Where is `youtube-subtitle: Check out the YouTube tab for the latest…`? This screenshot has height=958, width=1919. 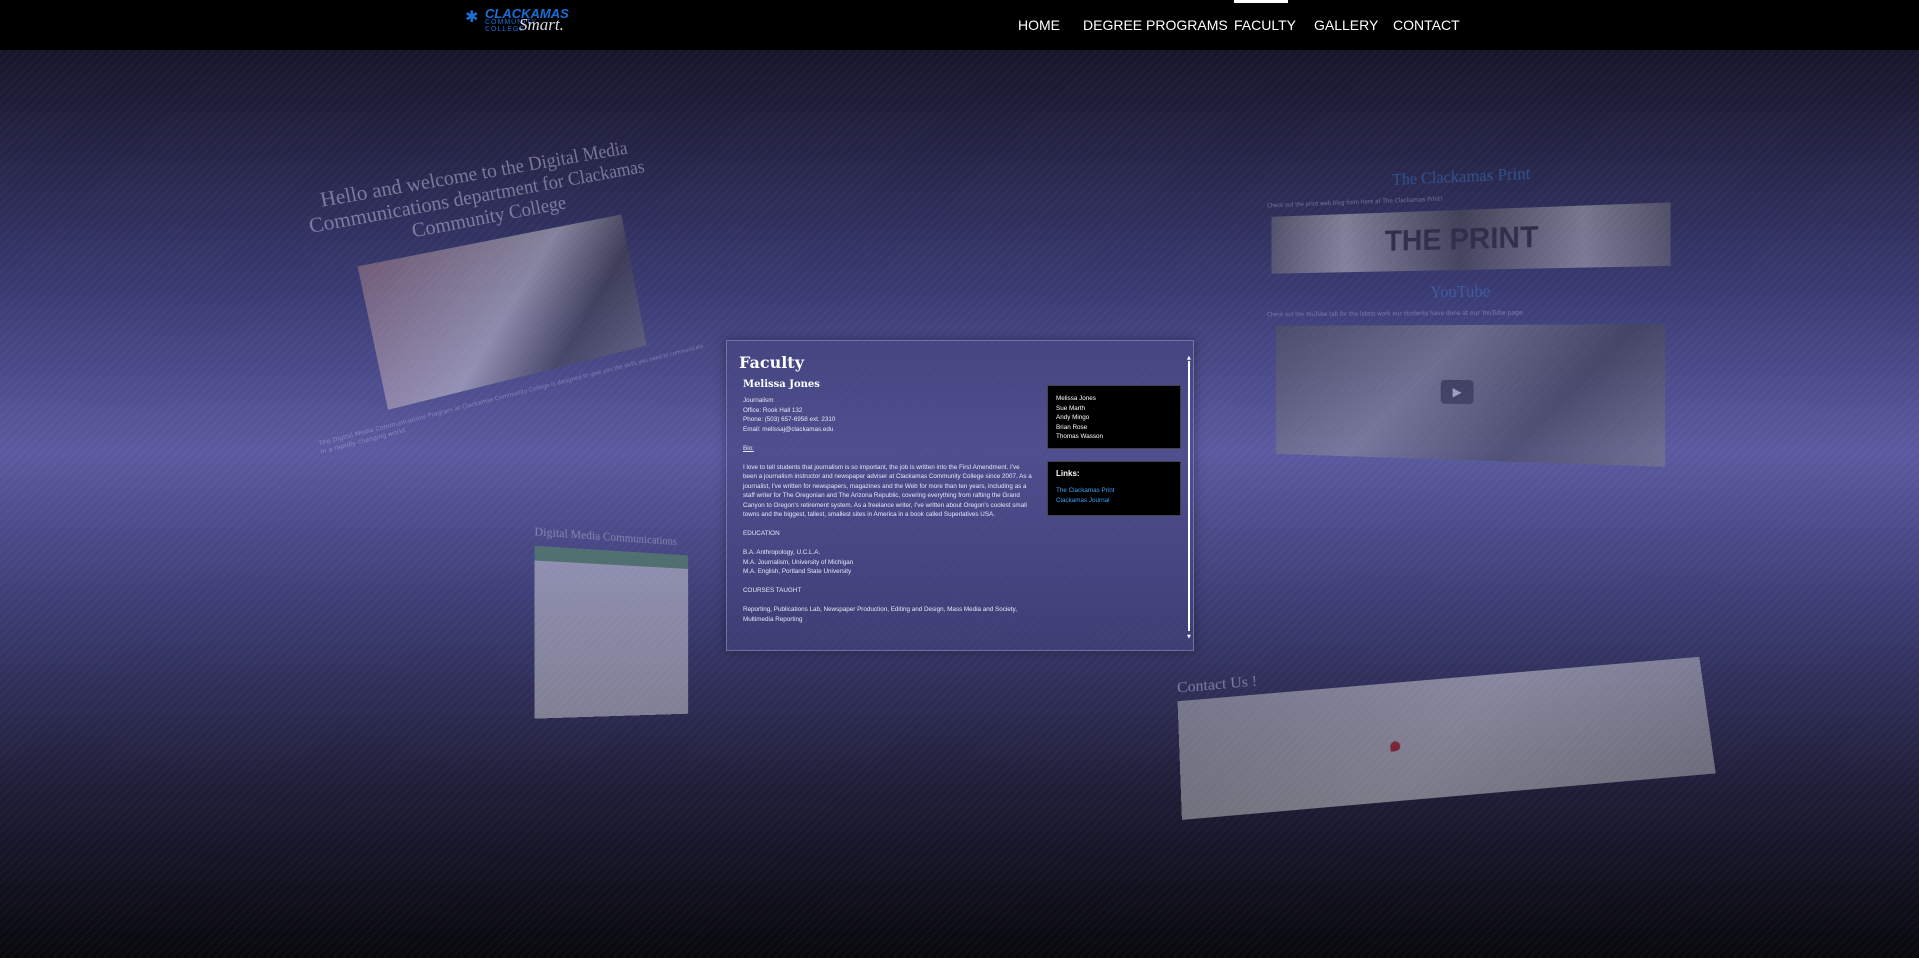
youtube-subtitle: Check out the YouTube tab for the latest… is located at coordinates (1396, 314).